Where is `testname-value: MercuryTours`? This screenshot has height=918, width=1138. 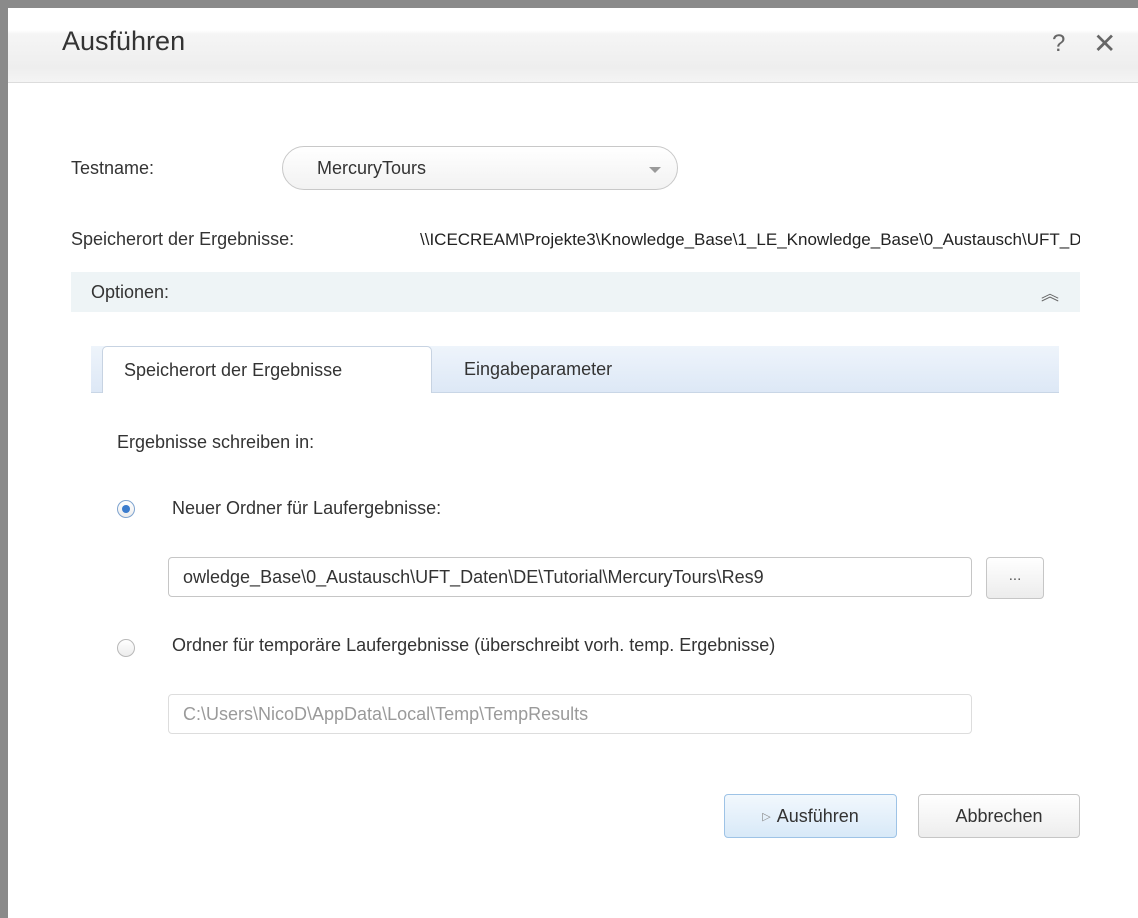 testname-value: MercuryTours is located at coordinates (372, 168).